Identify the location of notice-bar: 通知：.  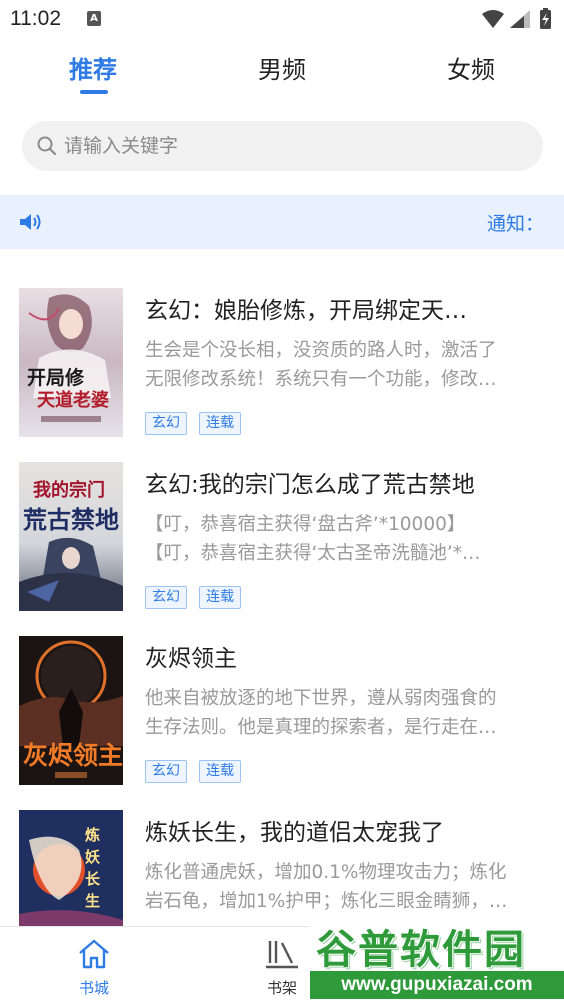
(282, 222).